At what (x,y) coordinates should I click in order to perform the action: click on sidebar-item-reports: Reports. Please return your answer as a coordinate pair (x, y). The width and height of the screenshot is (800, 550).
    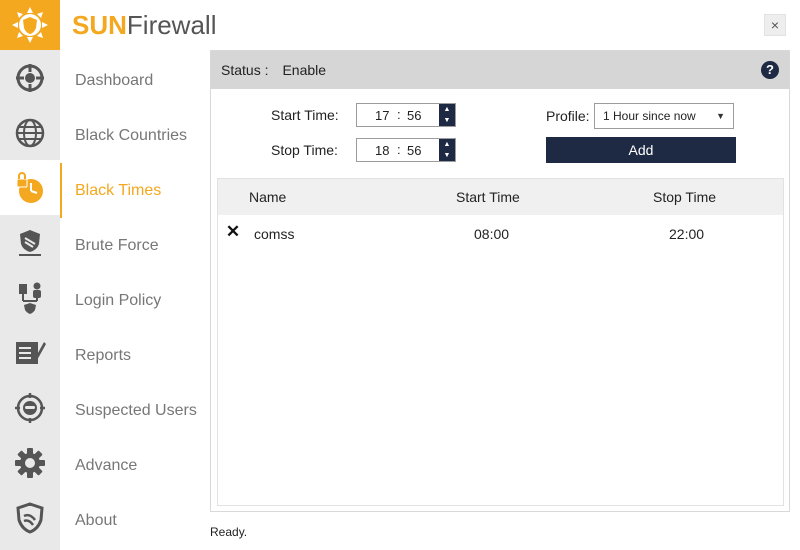
    Looking at the image, I should click on (135, 355).